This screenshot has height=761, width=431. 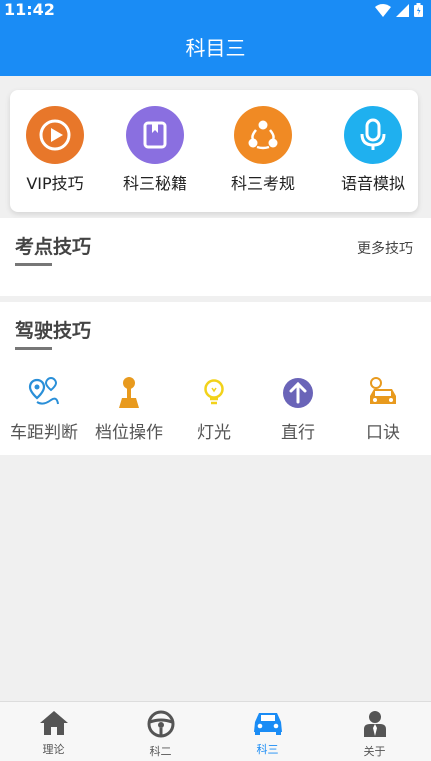 What do you see at coordinates (214, 392) in the screenshot?
I see `light-bulb-icon` at bounding box center [214, 392].